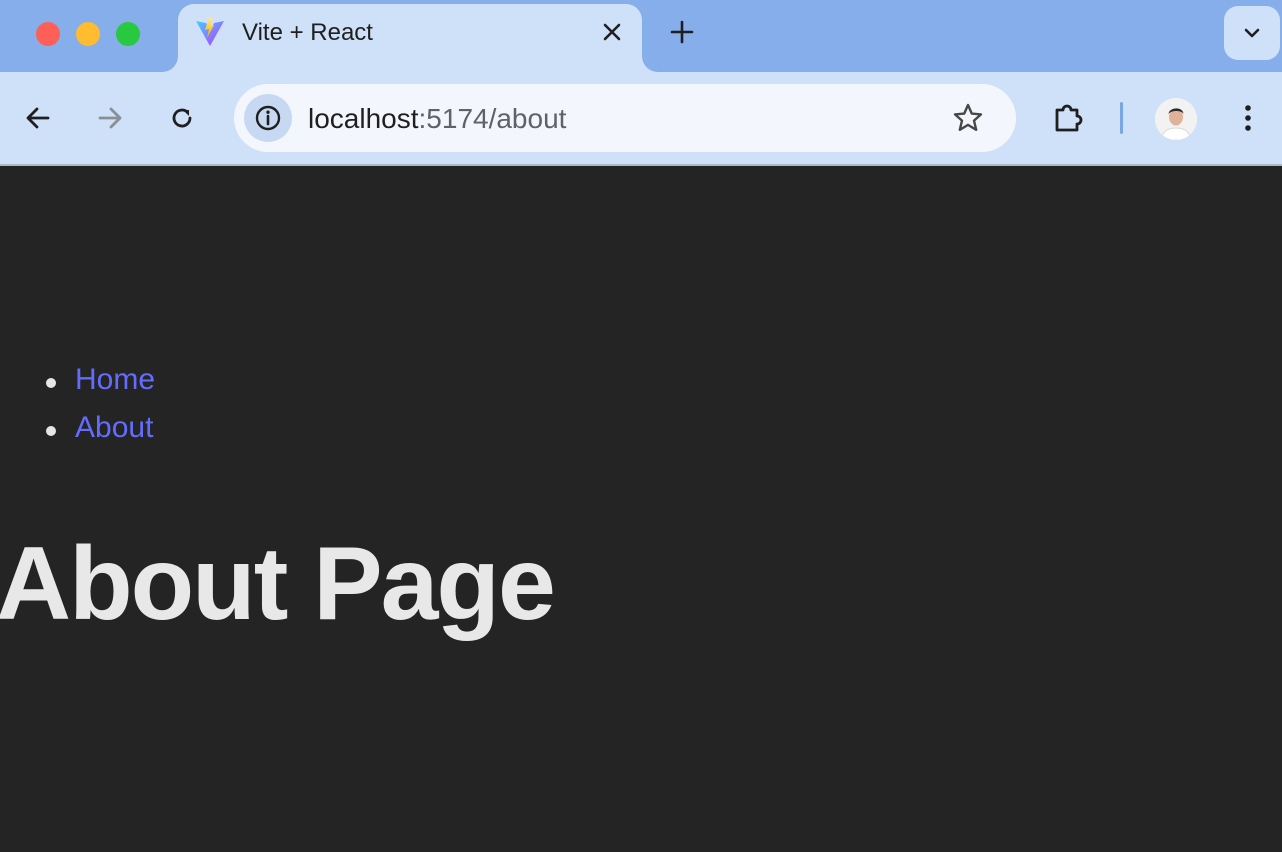 Image resolution: width=1282 pixels, height=852 pixels. I want to click on url-path: :5174/about, so click(492, 118).